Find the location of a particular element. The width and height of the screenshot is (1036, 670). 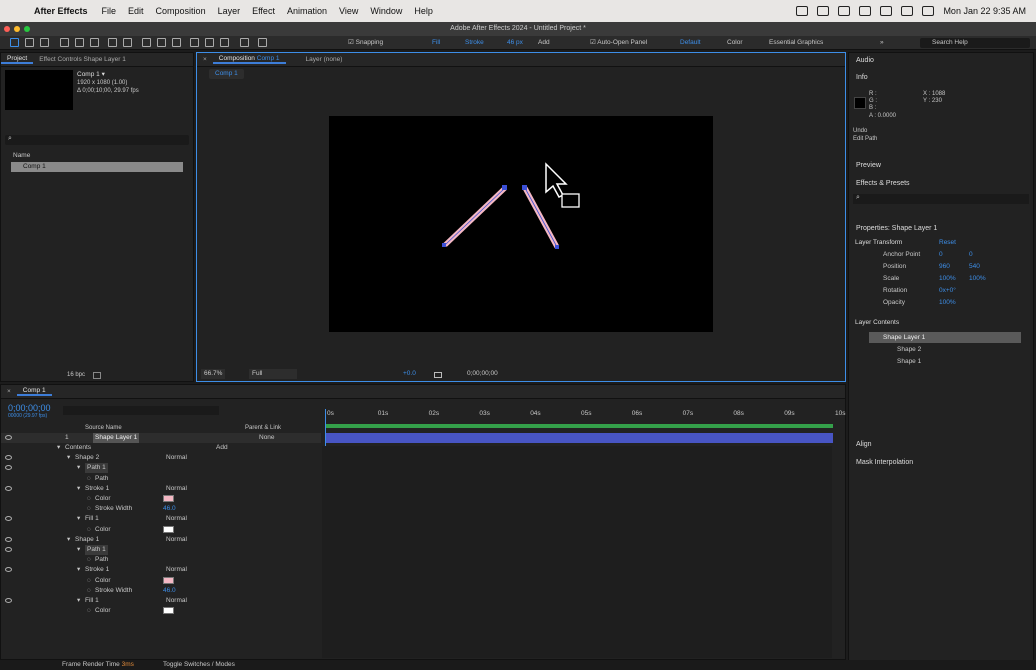

tab-composition: Composition Comp 1 is located at coordinates (249, 59).